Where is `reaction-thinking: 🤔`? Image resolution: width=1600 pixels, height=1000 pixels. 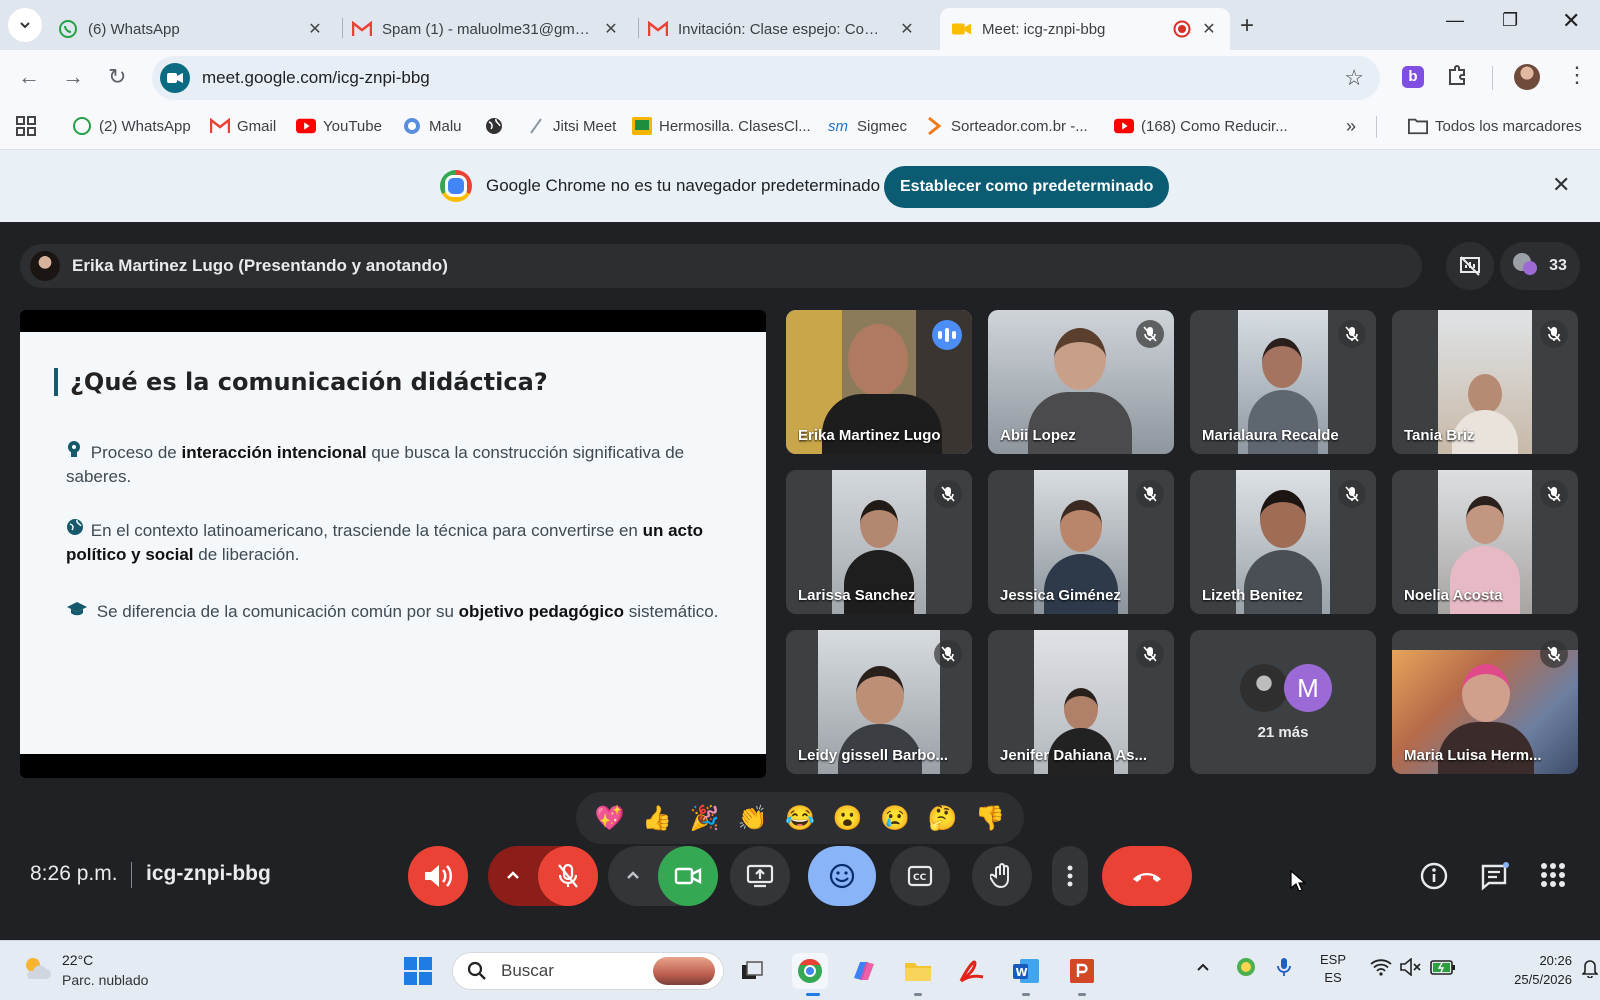
reaction-thinking: 🤔 is located at coordinates (943, 818).